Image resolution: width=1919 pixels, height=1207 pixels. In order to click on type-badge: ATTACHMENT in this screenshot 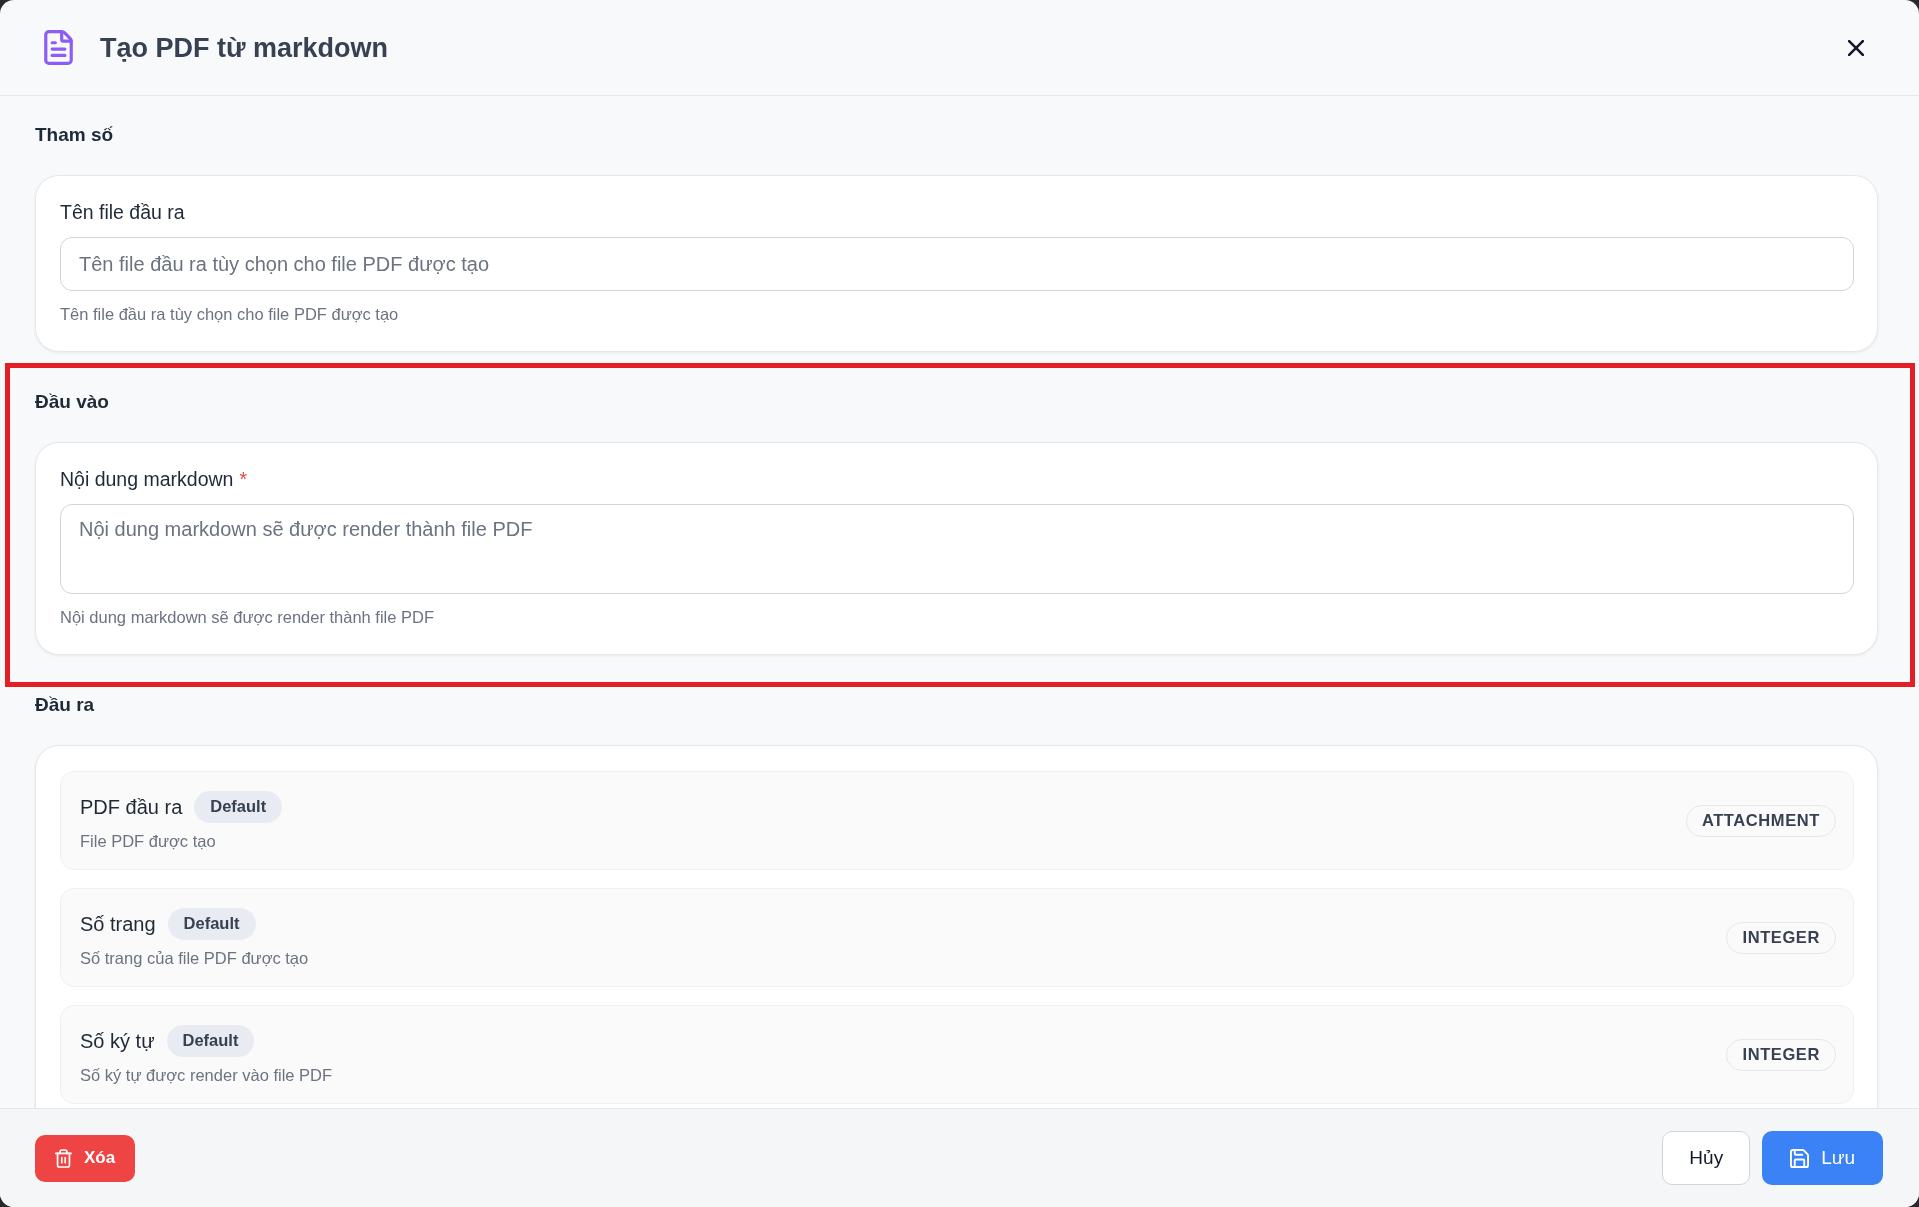, I will do `click(1760, 820)`.